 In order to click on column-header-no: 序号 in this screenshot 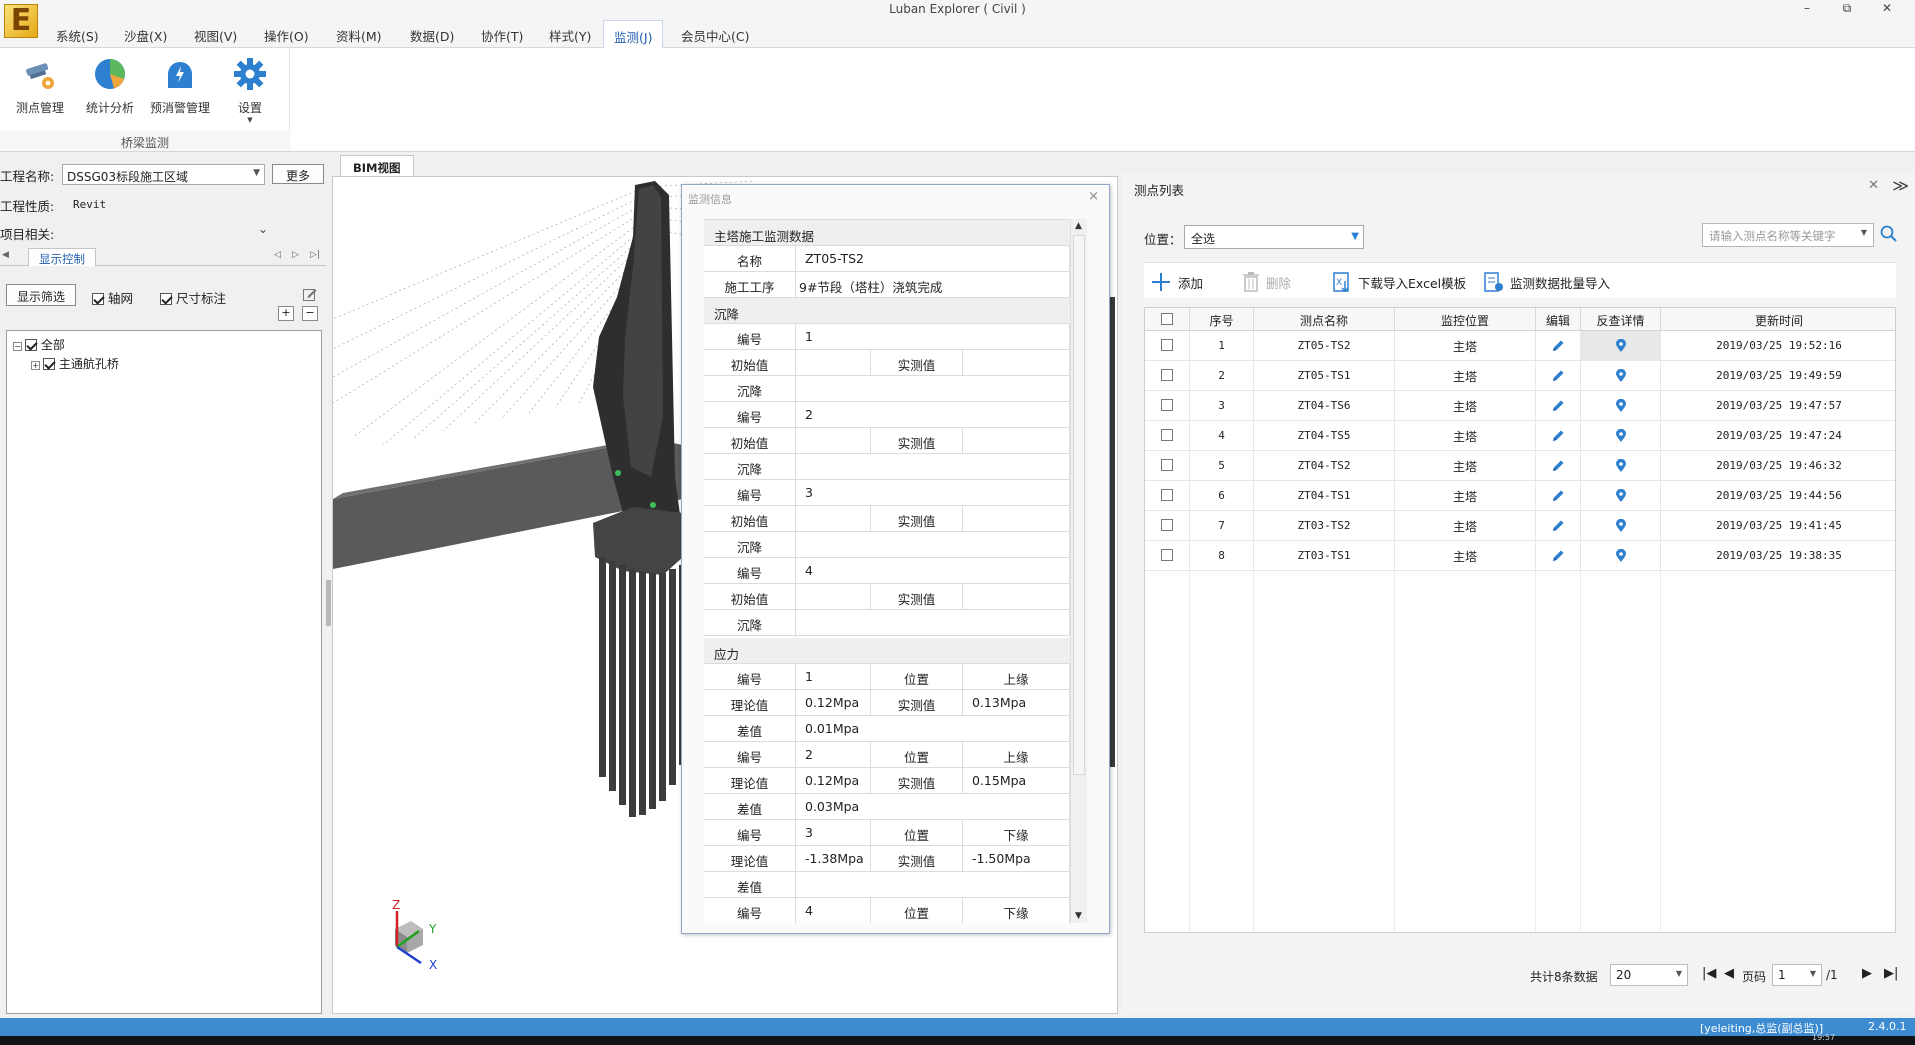, I will do `click(1222, 319)`.